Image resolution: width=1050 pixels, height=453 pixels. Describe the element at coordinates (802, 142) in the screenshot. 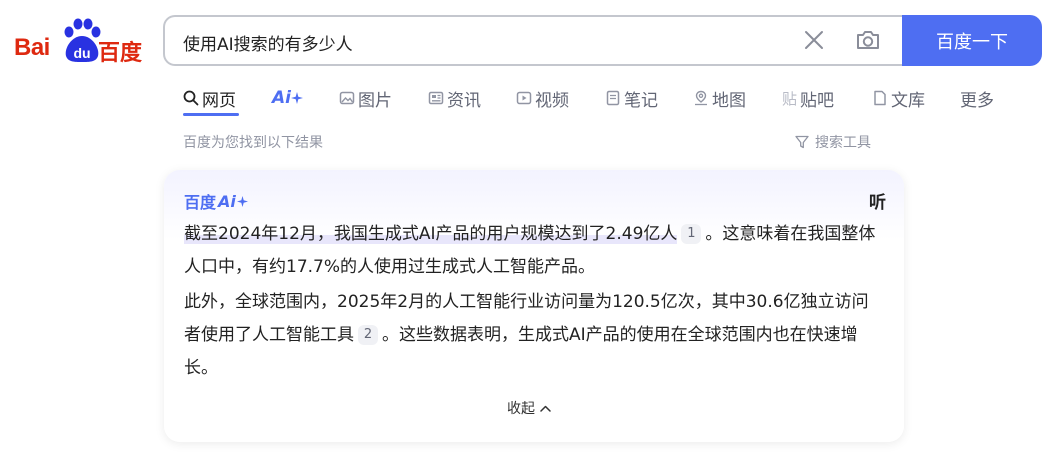

I see `filter-icon` at that location.